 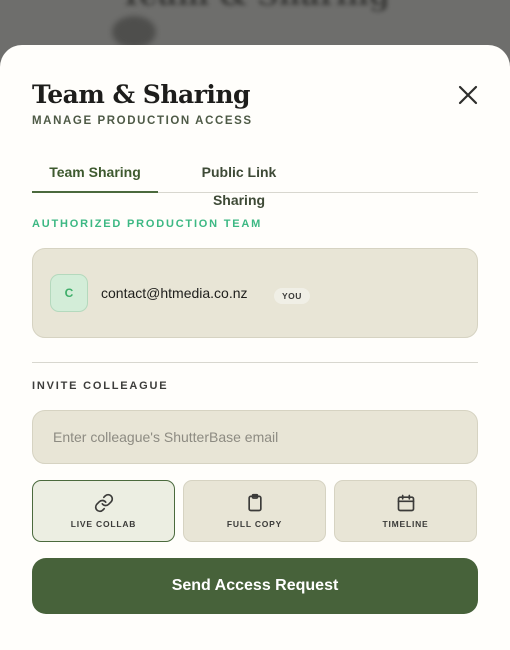 I want to click on tab-team-sharing: Team Sharing, so click(x=95, y=175).